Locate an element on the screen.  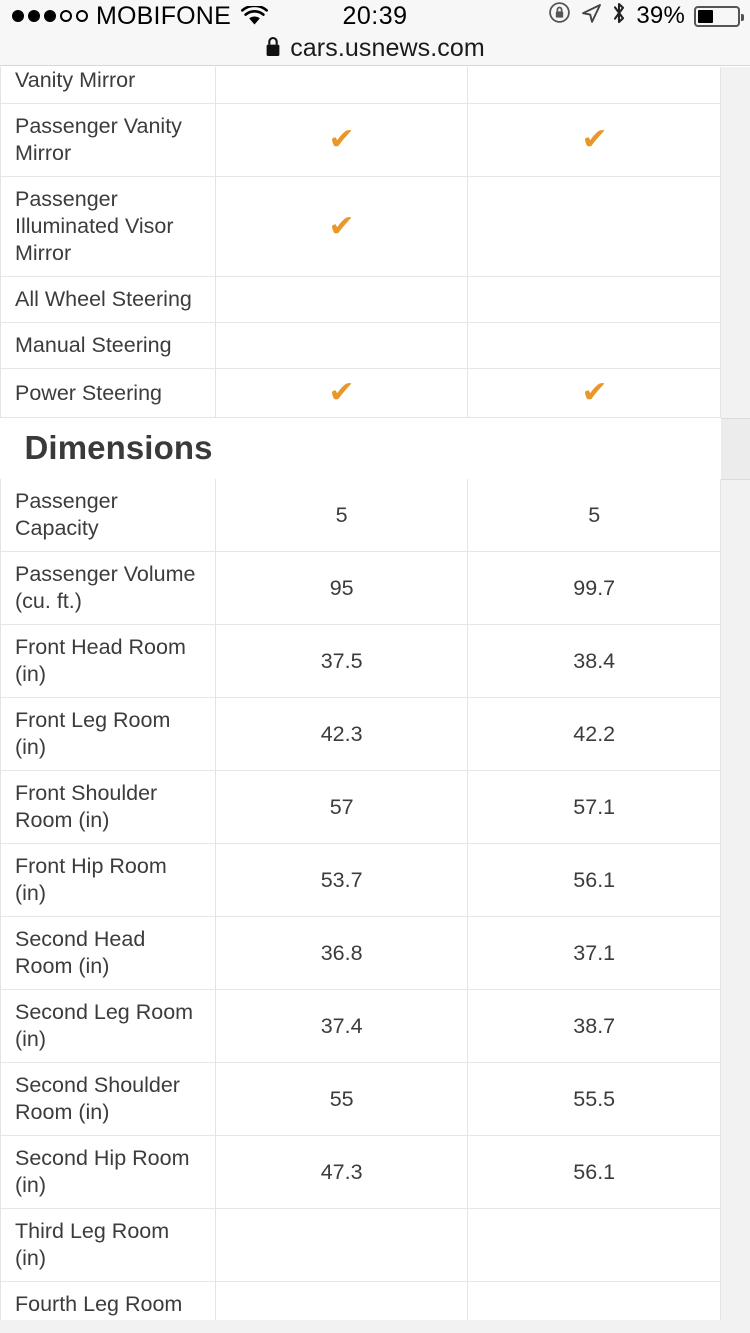
table-row: Third Leg Room (in) is located at coordinates (360, 1245).